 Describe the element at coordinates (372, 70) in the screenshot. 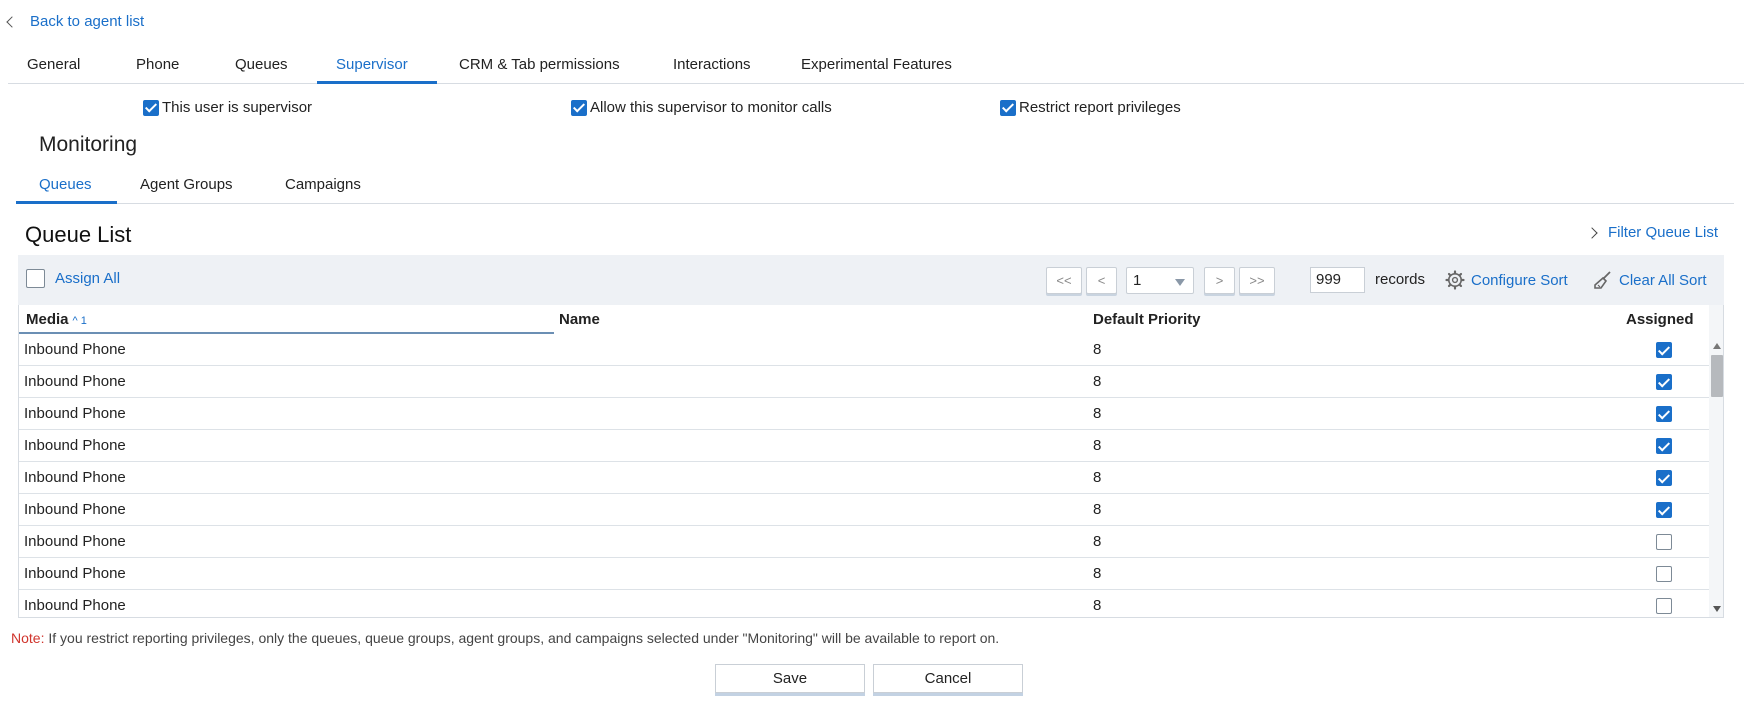

I see `tab-supervisor: Supervisor` at that location.